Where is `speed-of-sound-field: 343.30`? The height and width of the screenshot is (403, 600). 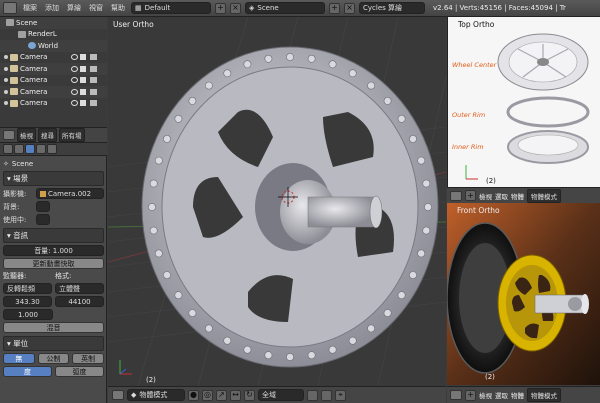
speed-of-sound-field: 343.30 is located at coordinates (27, 301).